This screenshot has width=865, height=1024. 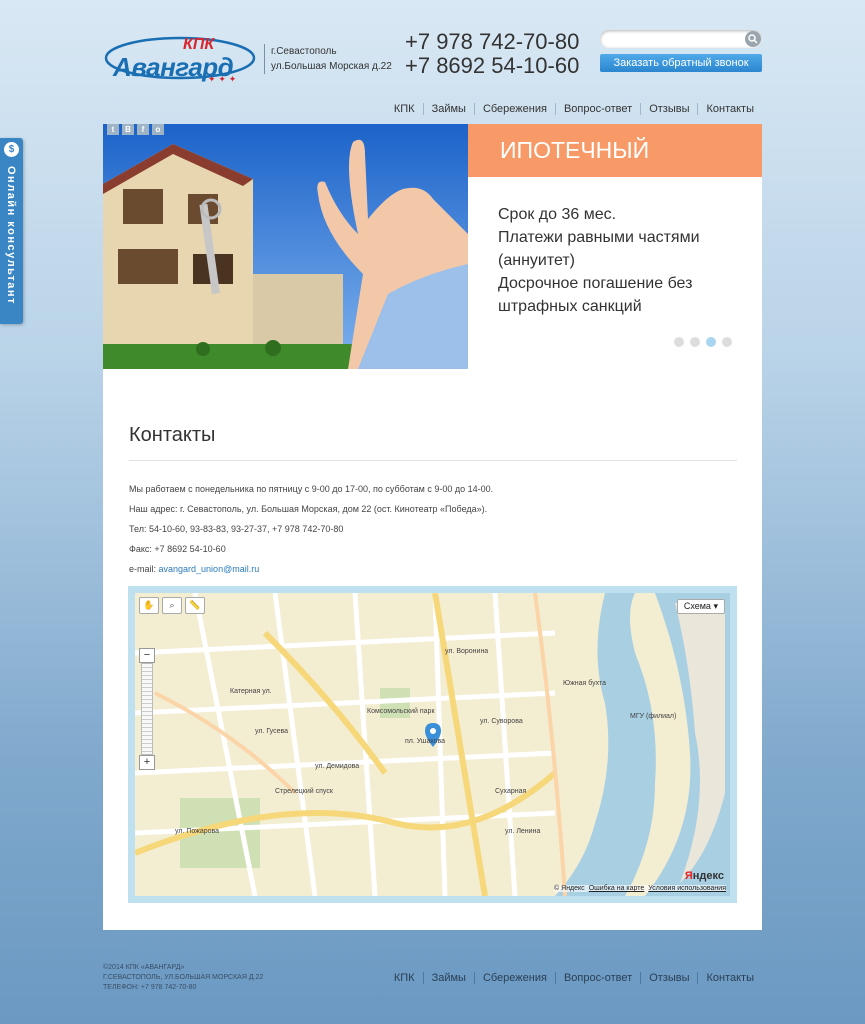 I want to click on contact-email-row: e-mail: avangard_union@mail.ru, so click(x=433, y=569).